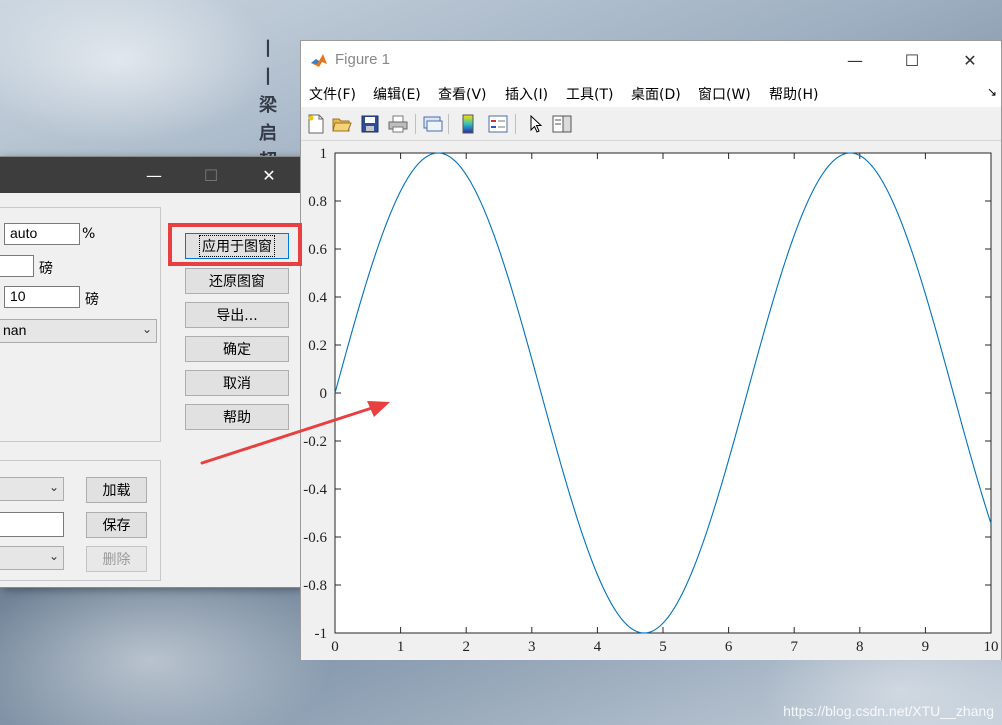 This screenshot has height=725, width=1002. What do you see at coordinates (315, 490) in the screenshot?
I see `y-tick-label: -0.4` at bounding box center [315, 490].